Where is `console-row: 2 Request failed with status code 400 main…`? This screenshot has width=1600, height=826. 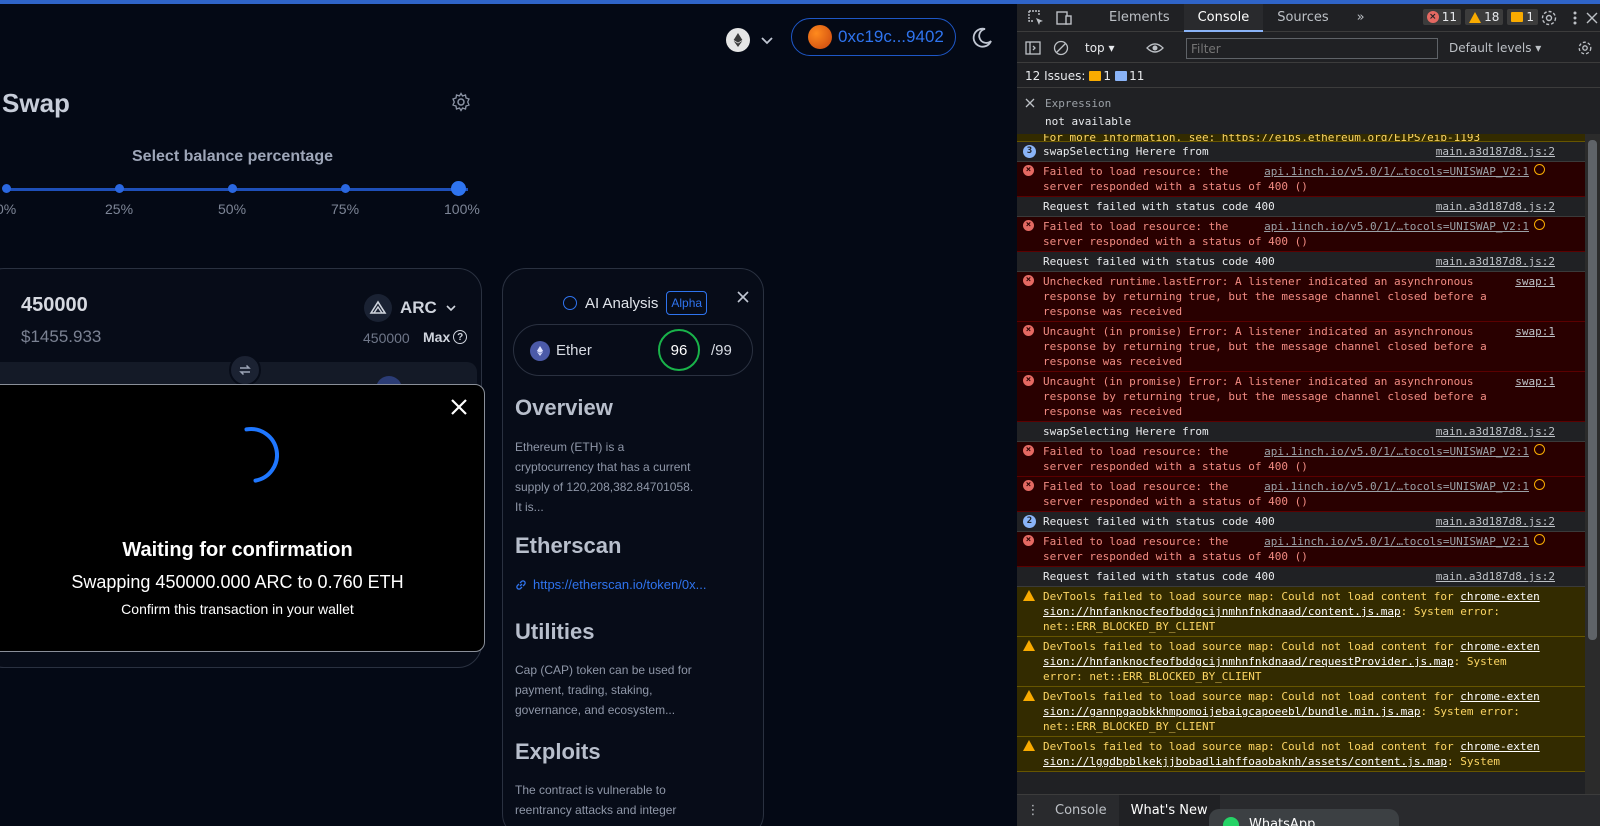
console-row: 2 Request failed with status code 400 main… is located at coordinates (1301, 522).